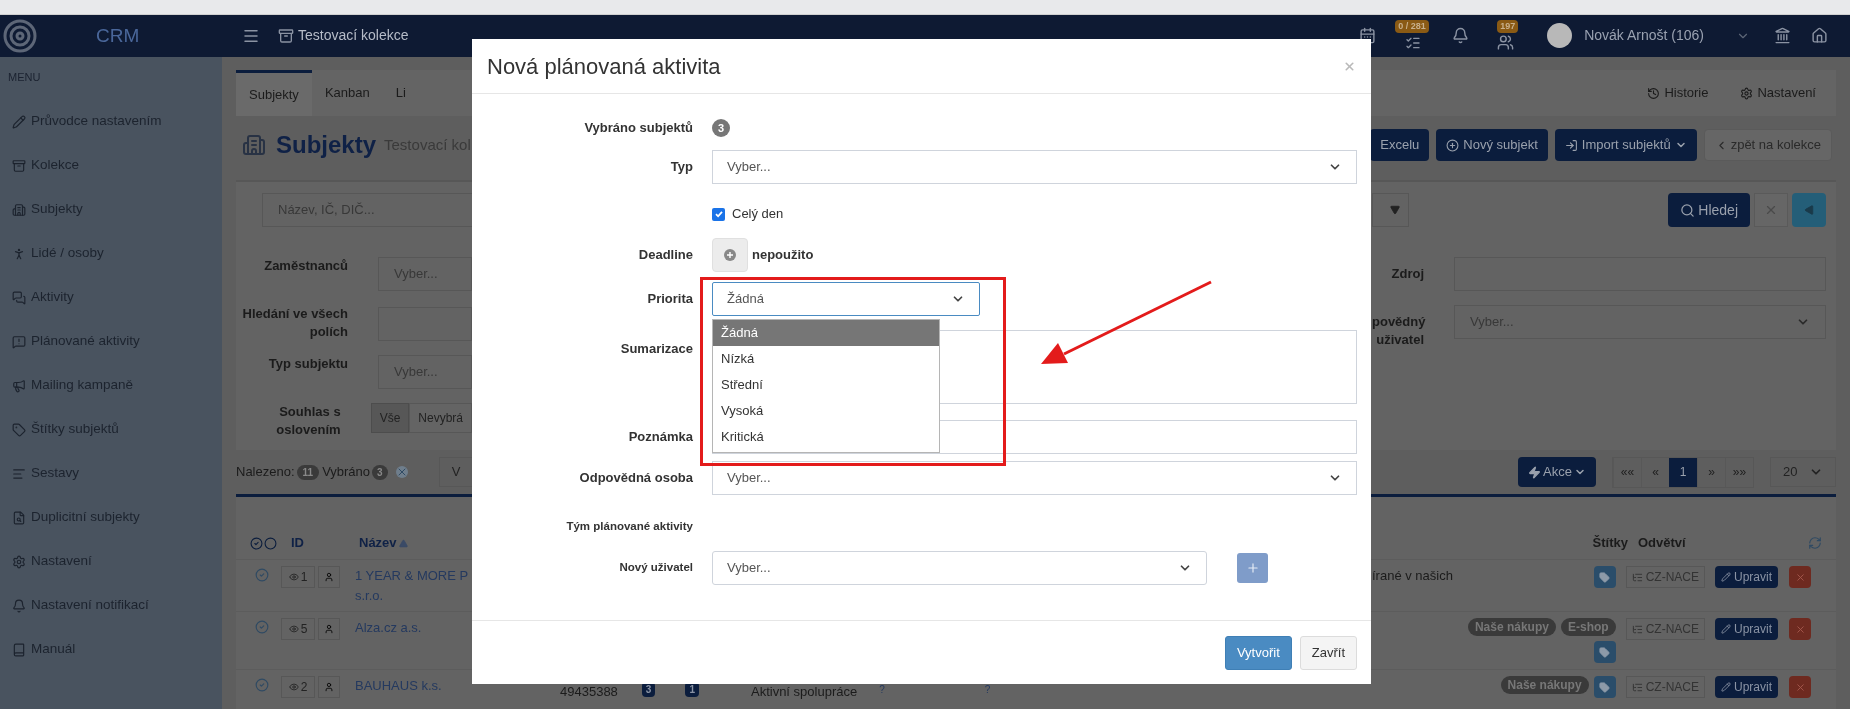 The image size is (1850, 709). I want to click on calendar-icon, so click(1368, 36).